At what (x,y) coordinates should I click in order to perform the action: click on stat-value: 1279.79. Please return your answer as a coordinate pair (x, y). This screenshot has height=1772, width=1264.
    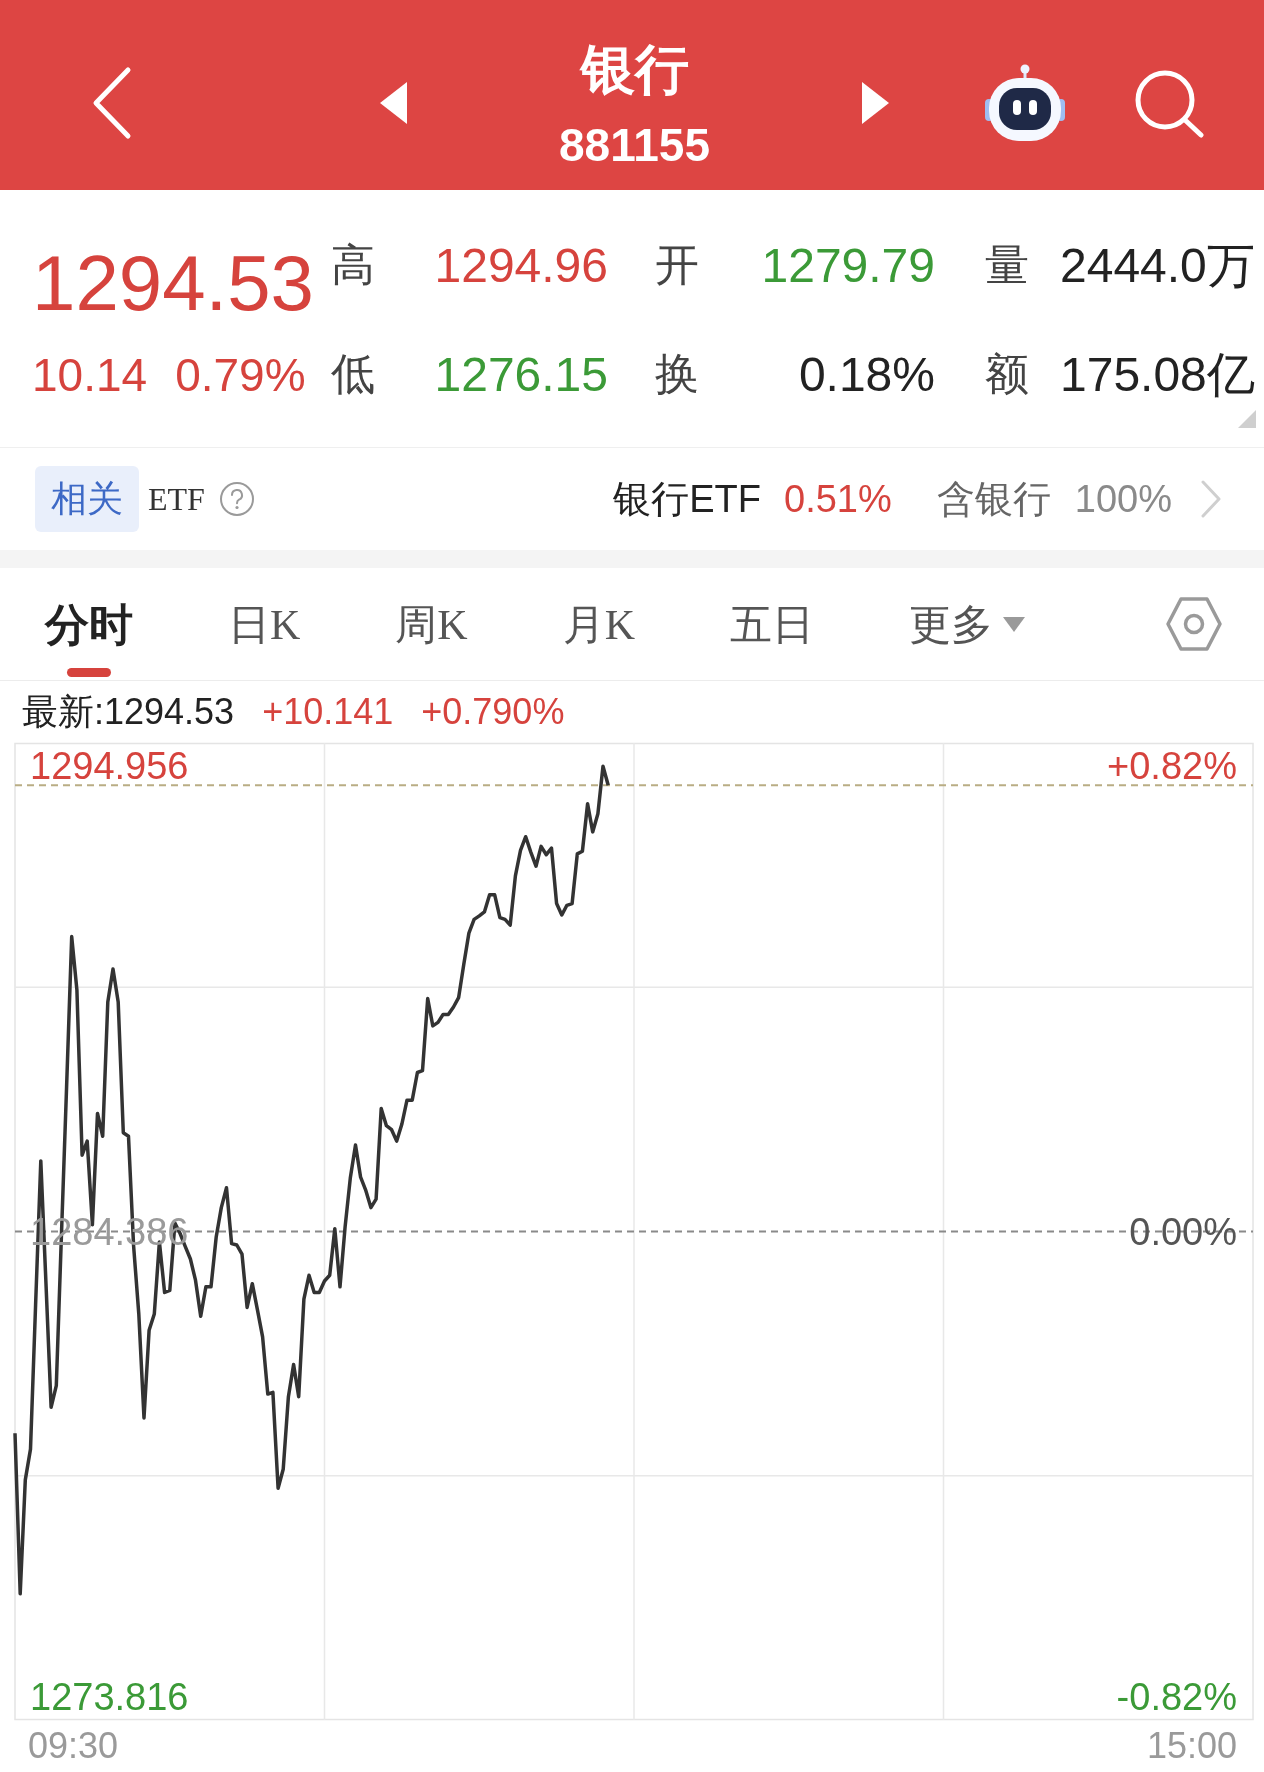
    Looking at the image, I should click on (848, 266).